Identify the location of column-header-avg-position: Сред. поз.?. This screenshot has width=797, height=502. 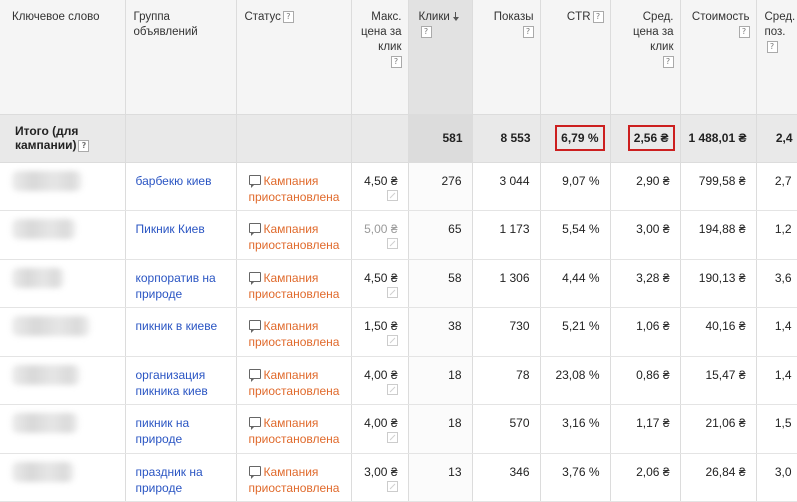
(776, 57).